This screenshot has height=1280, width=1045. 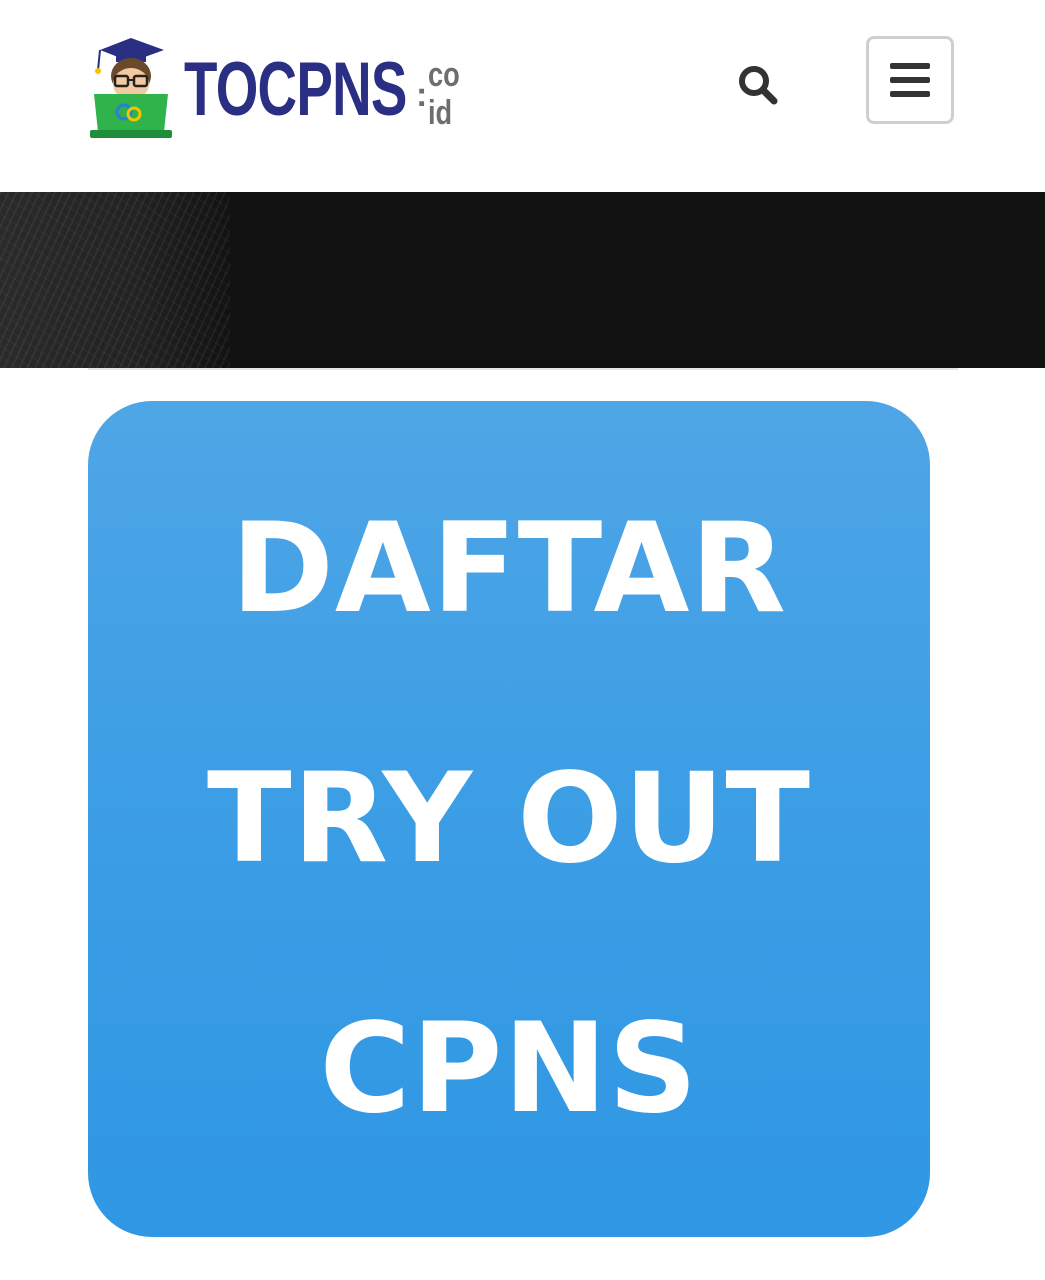 What do you see at coordinates (523, 369) in the screenshot?
I see `divider` at bounding box center [523, 369].